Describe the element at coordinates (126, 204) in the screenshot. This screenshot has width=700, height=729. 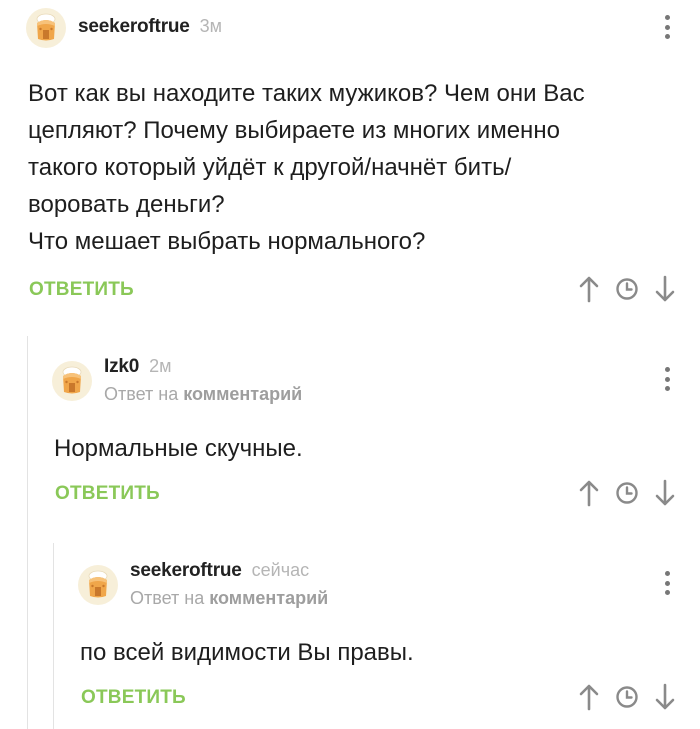
I see `comment-text-line: воровать деньги?` at that location.